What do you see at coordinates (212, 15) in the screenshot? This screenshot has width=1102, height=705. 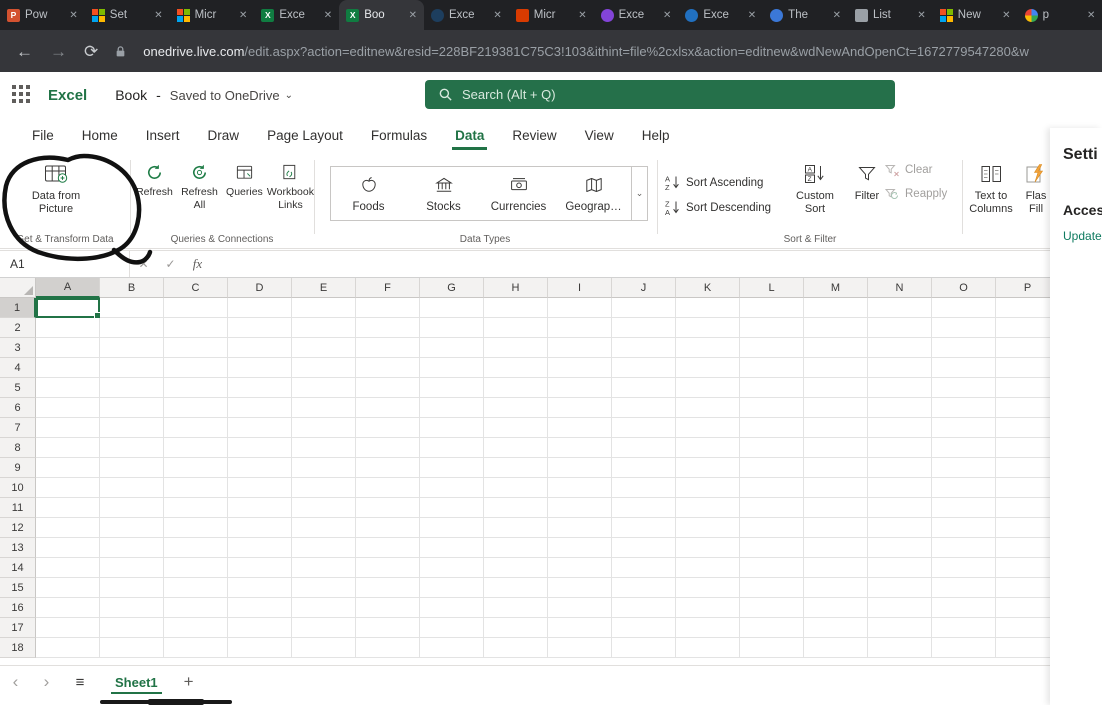 I see `browser-tab: Micr ✕` at bounding box center [212, 15].